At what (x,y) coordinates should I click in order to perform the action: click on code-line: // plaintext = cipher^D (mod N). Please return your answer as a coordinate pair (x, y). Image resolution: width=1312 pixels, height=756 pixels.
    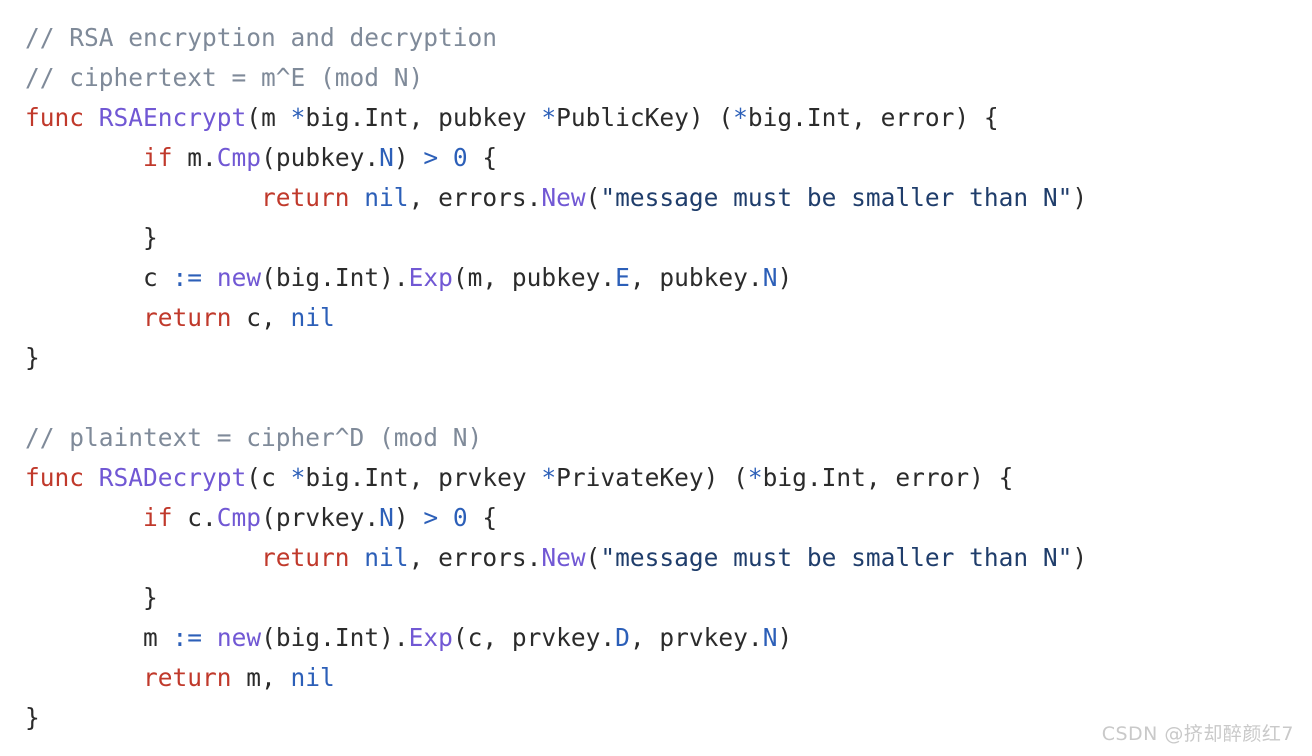
    Looking at the image, I should click on (668, 438).